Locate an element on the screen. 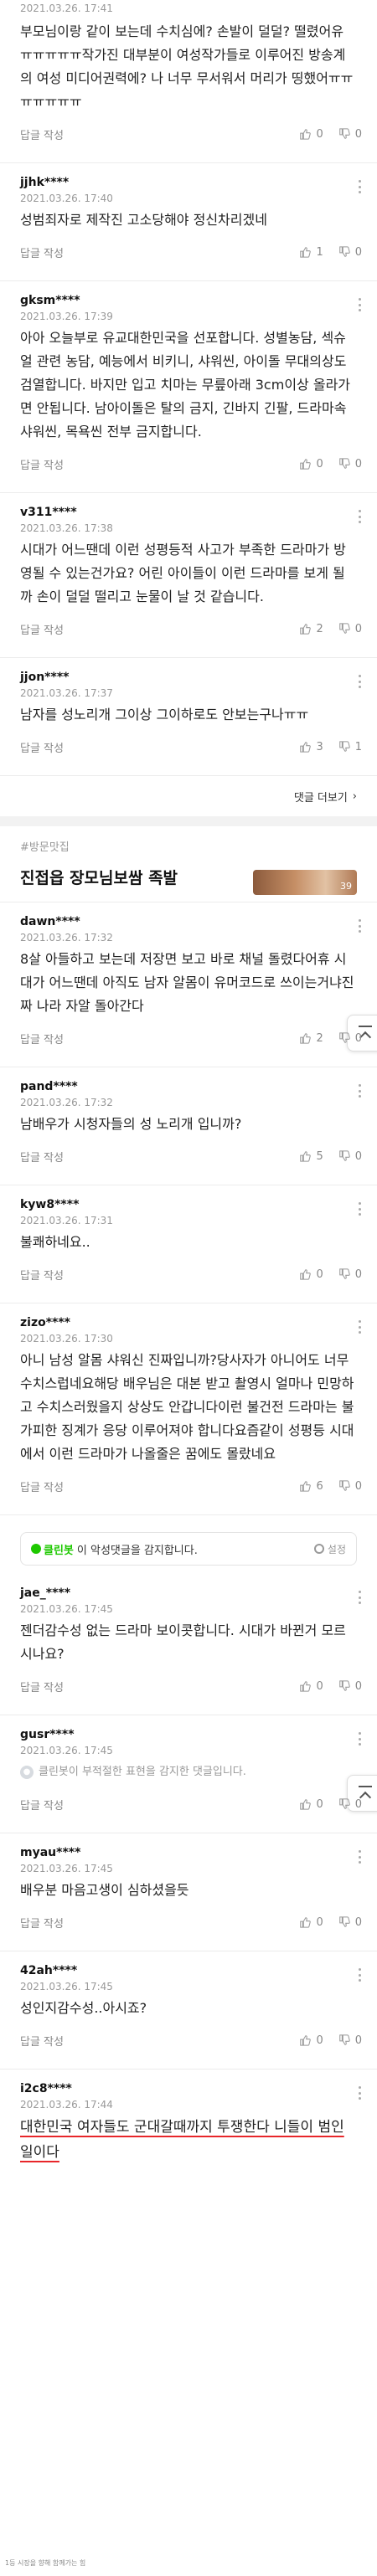 This screenshot has width=377, height=2576. like-button: 1 is located at coordinates (311, 253).